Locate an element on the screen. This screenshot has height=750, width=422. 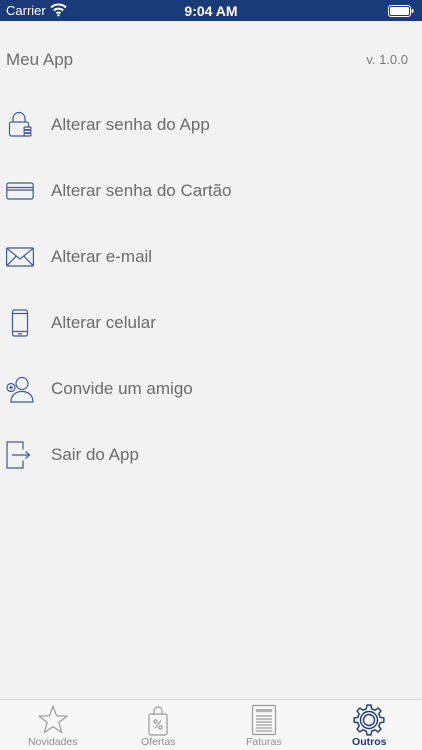
tab-ofertas: Ofertas is located at coordinates (159, 725).